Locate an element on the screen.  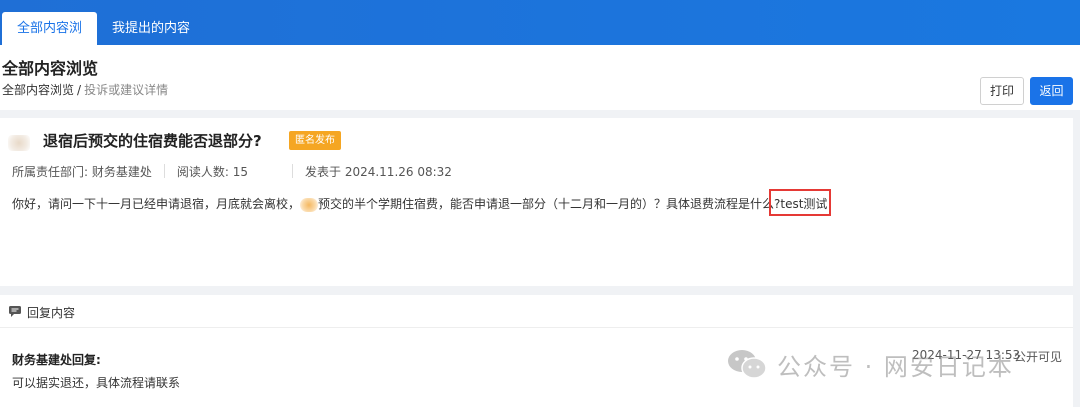
reply-header: 回复内容 is located at coordinates (536, 311).